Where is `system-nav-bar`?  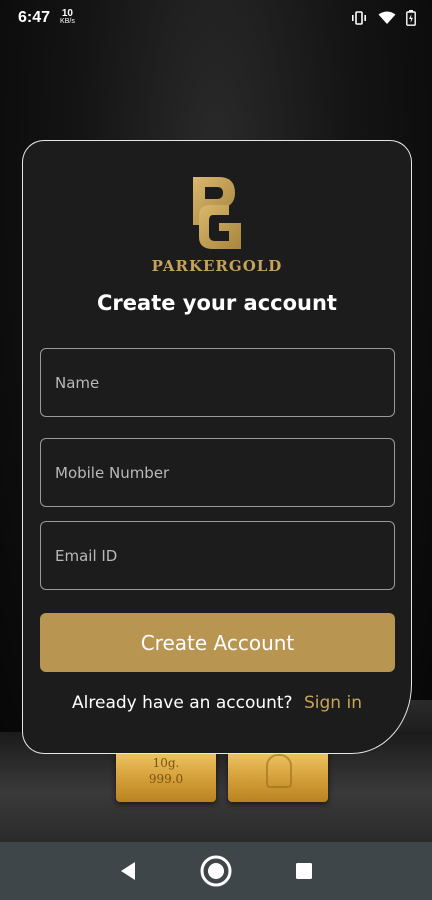 system-nav-bar is located at coordinates (216, 871).